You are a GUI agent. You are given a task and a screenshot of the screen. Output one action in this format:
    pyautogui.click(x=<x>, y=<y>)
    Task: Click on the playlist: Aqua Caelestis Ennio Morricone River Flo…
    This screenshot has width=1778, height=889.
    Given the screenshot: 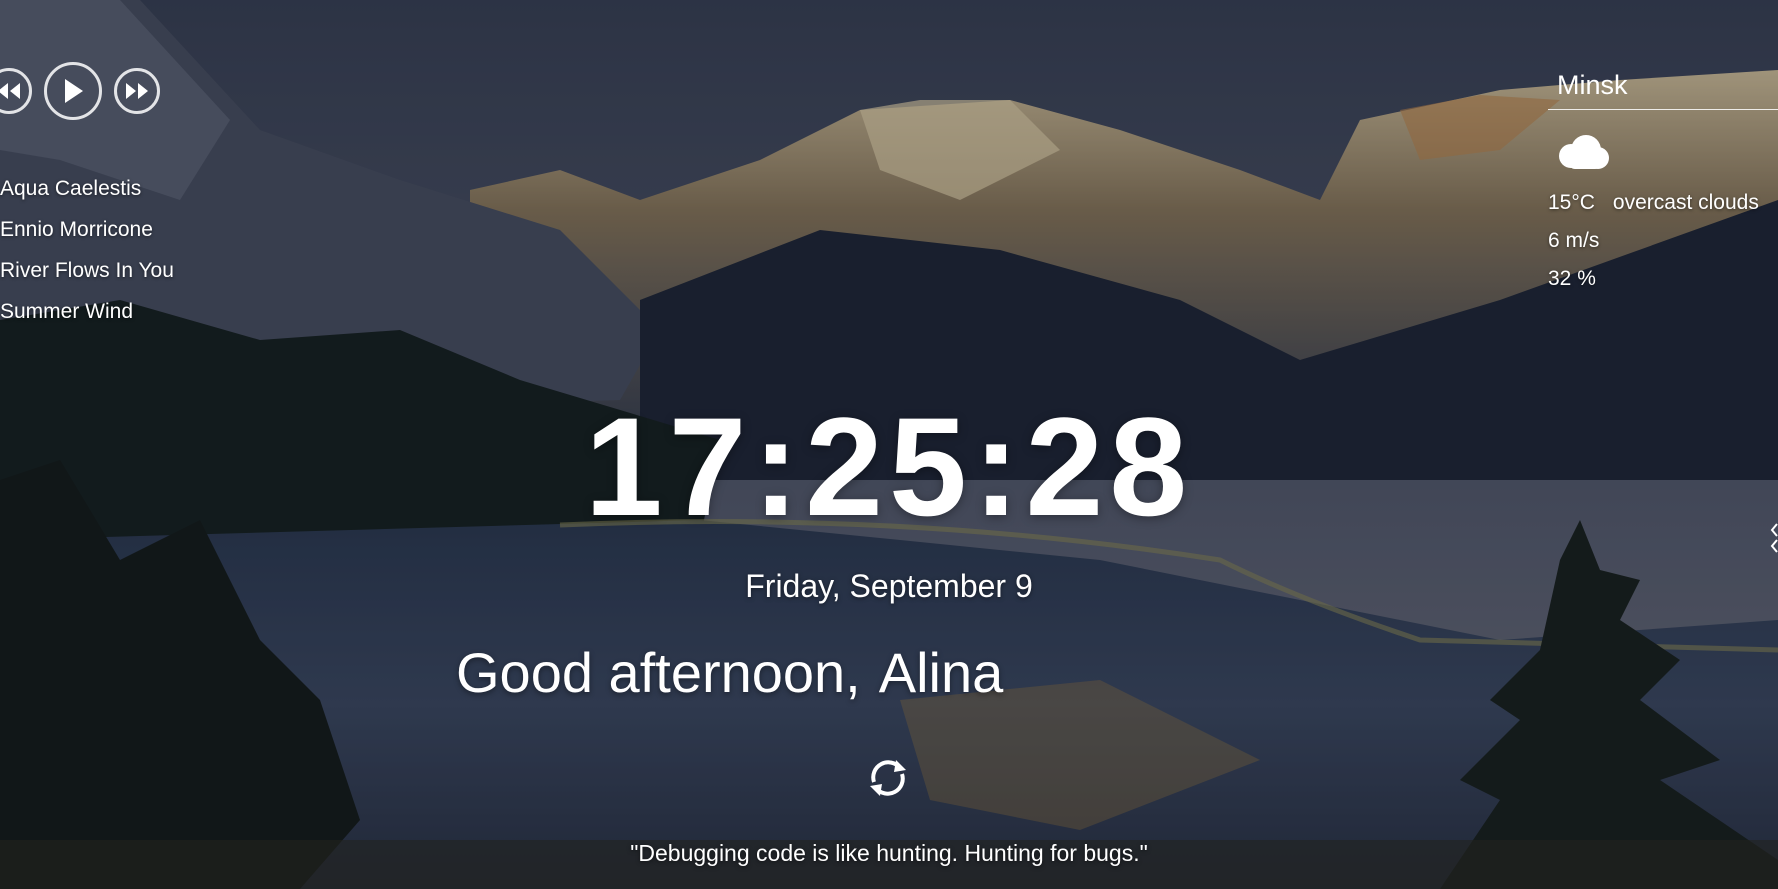 What is the action you would take?
    pyautogui.click(x=87, y=250)
    